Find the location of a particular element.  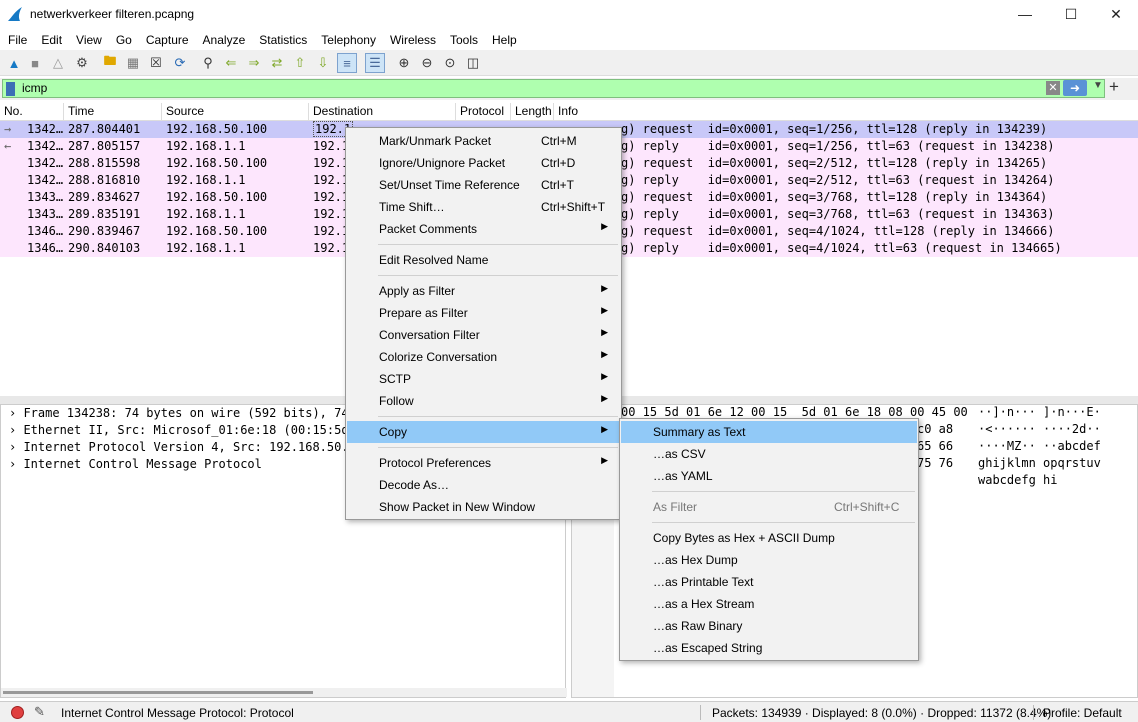

hex-line: c0 a8 is located at coordinates (935, 429).